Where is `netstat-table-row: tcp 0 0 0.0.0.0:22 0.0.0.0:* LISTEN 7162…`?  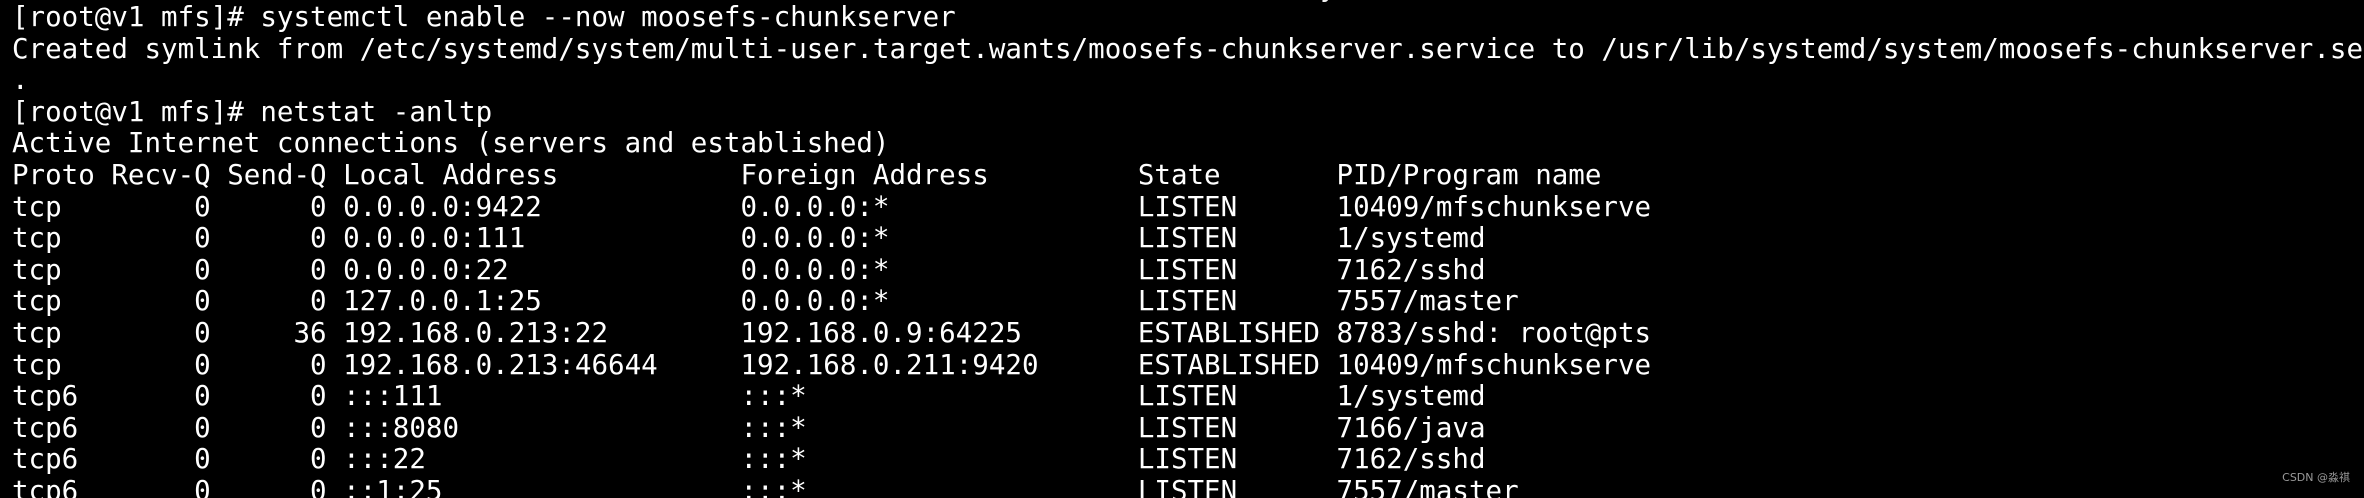 netstat-table-row: tcp 0 0 0.0.0.0:22 0.0.0.0:* LISTEN 7162… is located at coordinates (749, 269).